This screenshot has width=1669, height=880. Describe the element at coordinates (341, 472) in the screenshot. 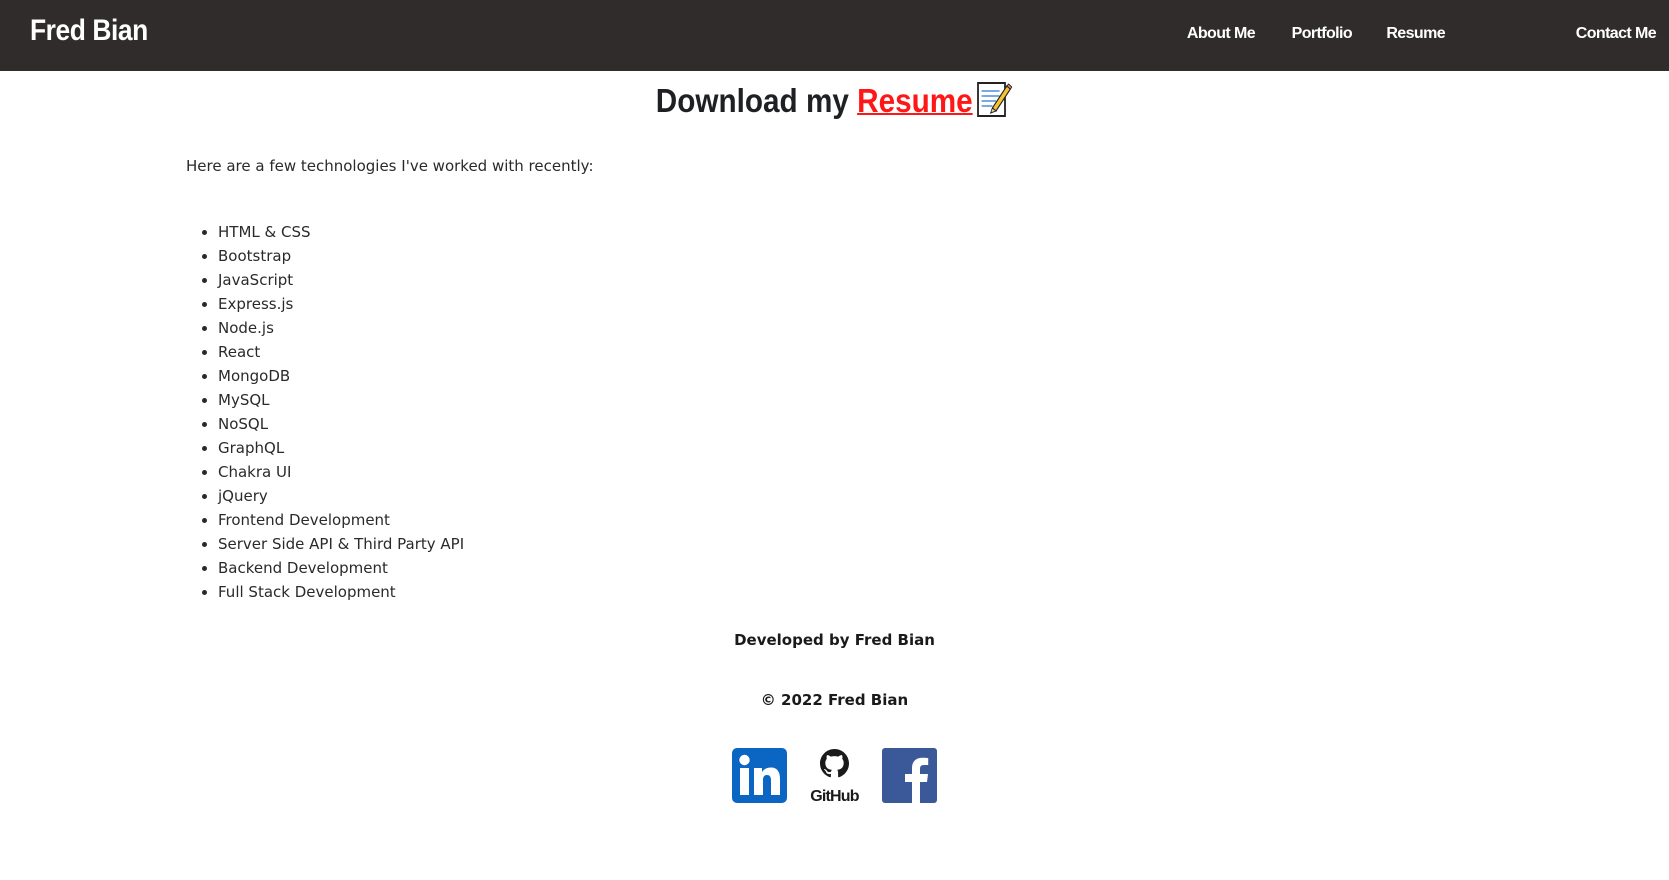

I see `list-item: Chakra UI` at that location.